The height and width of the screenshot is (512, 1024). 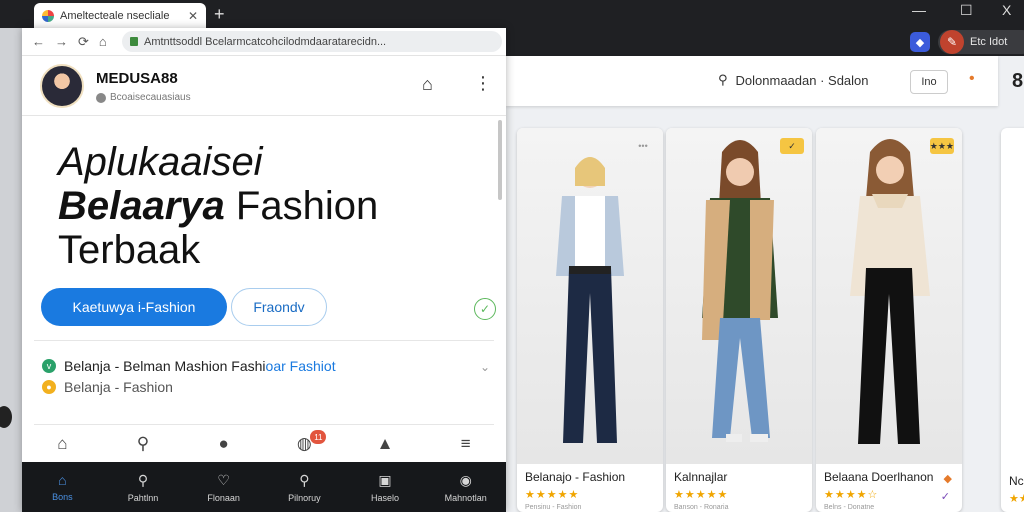 I want to click on app-tab-bar: ⌂ ⚲ ● ◍ 11 ▲ ≡, so click(x=264, y=444).